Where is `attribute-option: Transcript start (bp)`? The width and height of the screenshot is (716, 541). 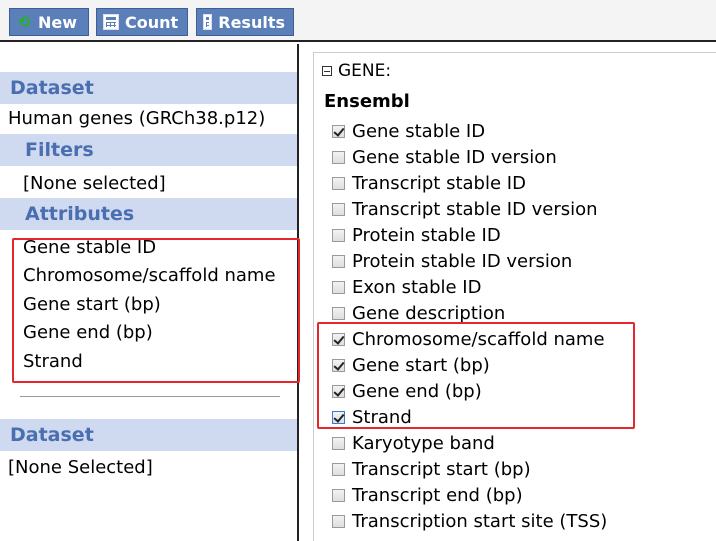 attribute-option: Transcript start (bp) is located at coordinates (469, 469).